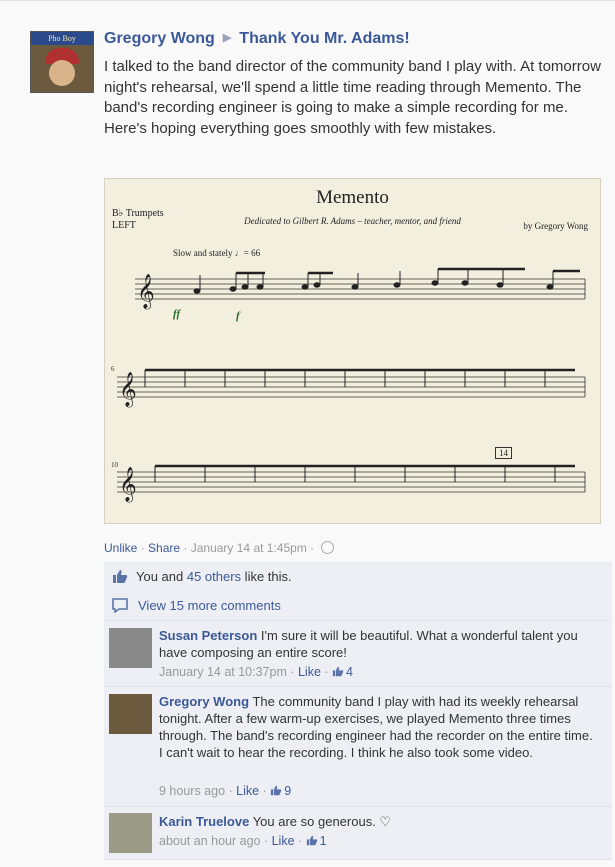 The width and height of the screenshot is (615, 867). What do you see at coordinates (161, 576) in the screenshot?
I see `likes-you: You and` at bounding box center [161, 576].